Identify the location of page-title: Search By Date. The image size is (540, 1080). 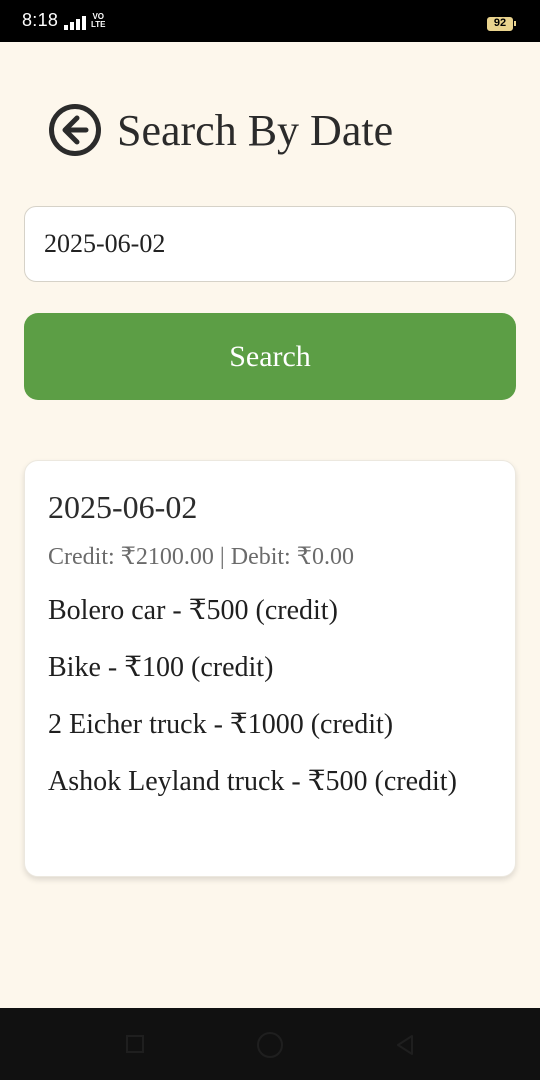
(255, 130).